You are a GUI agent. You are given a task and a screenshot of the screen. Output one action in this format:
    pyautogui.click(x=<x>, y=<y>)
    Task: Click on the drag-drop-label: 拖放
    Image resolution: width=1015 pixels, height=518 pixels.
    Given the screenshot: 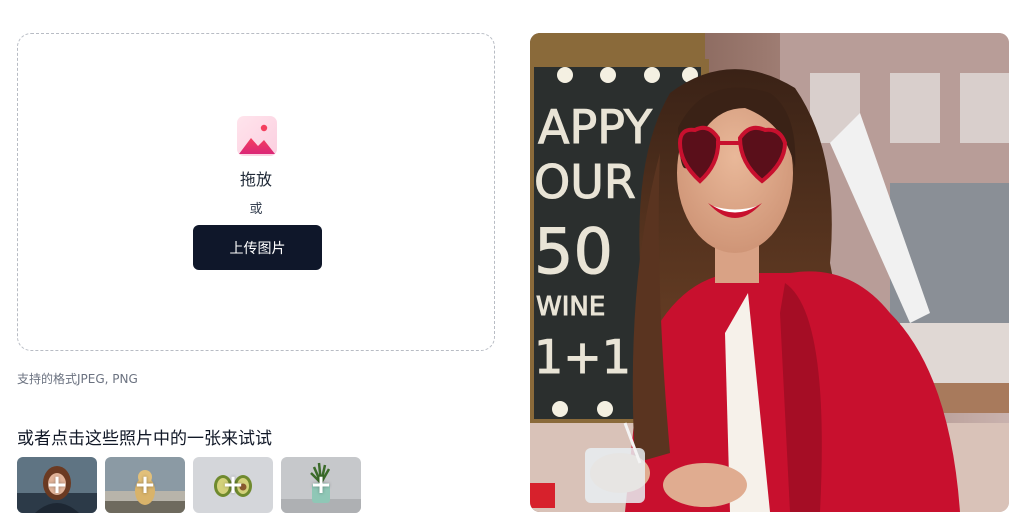 What is the action you would take?
    pyautogui.click(x=255, y=179)
    